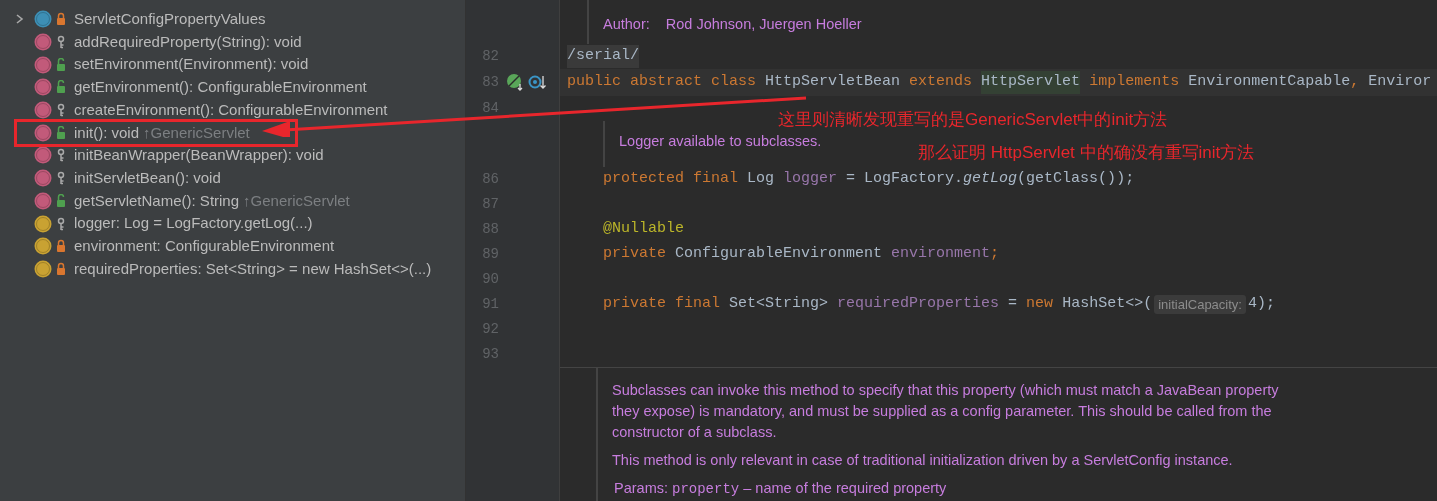 The width and height of the screenshot is (1437, 501). Describe the element at coordinates (188, 42) in the screenshot. I see `member-label: addRequiredProperty(String): void` at that location.